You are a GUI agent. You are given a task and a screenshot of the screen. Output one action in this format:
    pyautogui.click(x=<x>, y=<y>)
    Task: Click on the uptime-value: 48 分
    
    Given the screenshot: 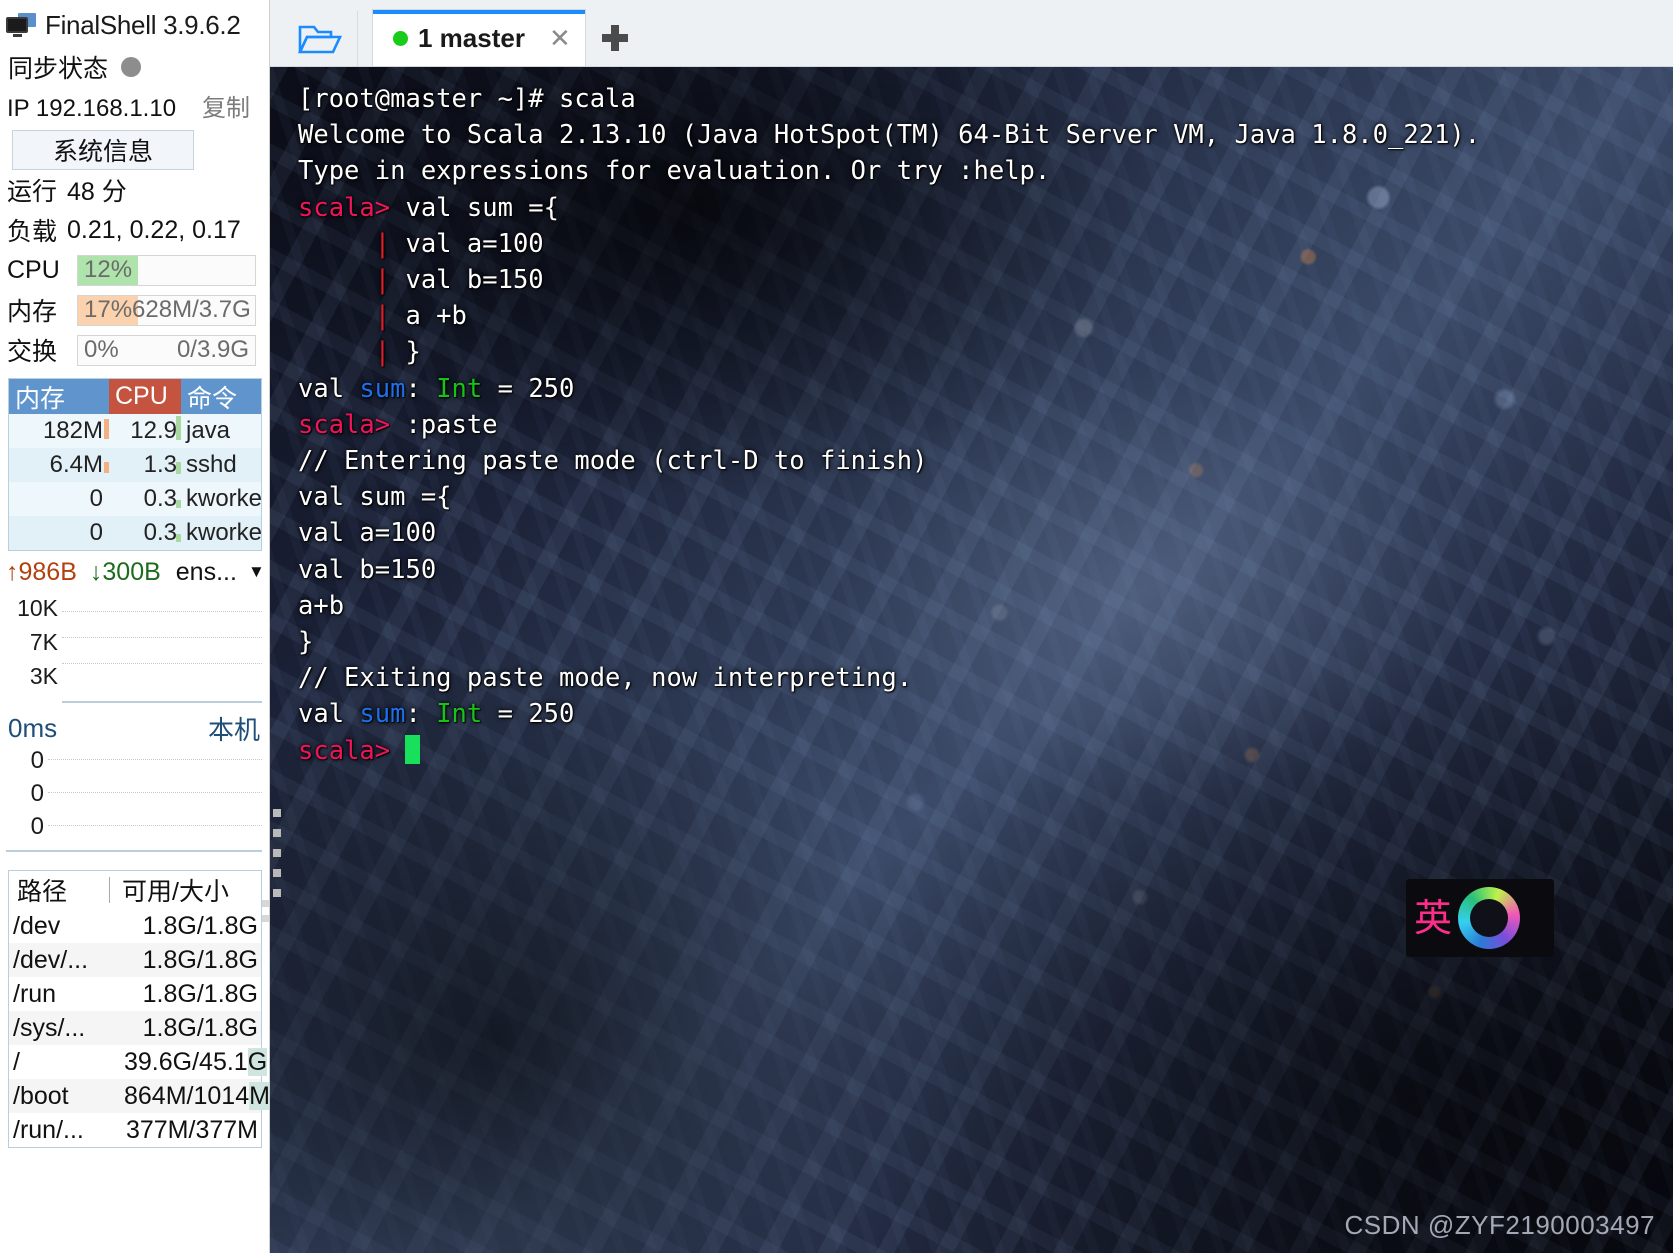 What is the action you would take?
    pyautogui.click(x=97, y=192)
    